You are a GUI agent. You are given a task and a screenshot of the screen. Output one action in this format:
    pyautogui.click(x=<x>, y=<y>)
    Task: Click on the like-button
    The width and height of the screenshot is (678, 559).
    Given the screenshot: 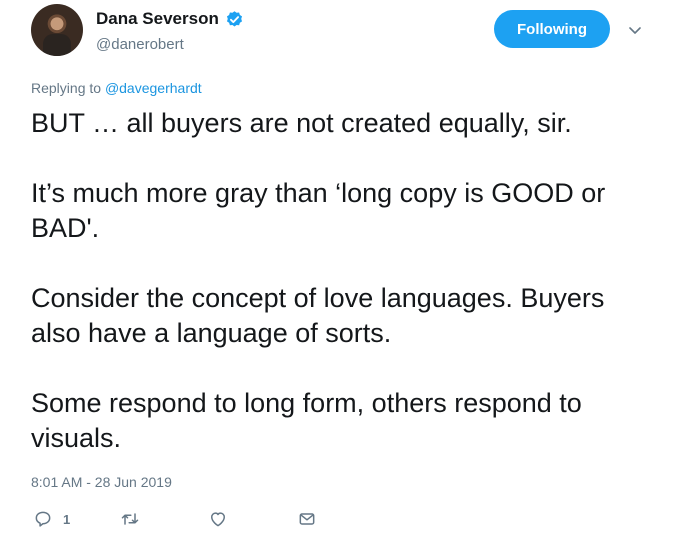 What is the action you would take?
    pyautogui.click(x=218, y=519)
    